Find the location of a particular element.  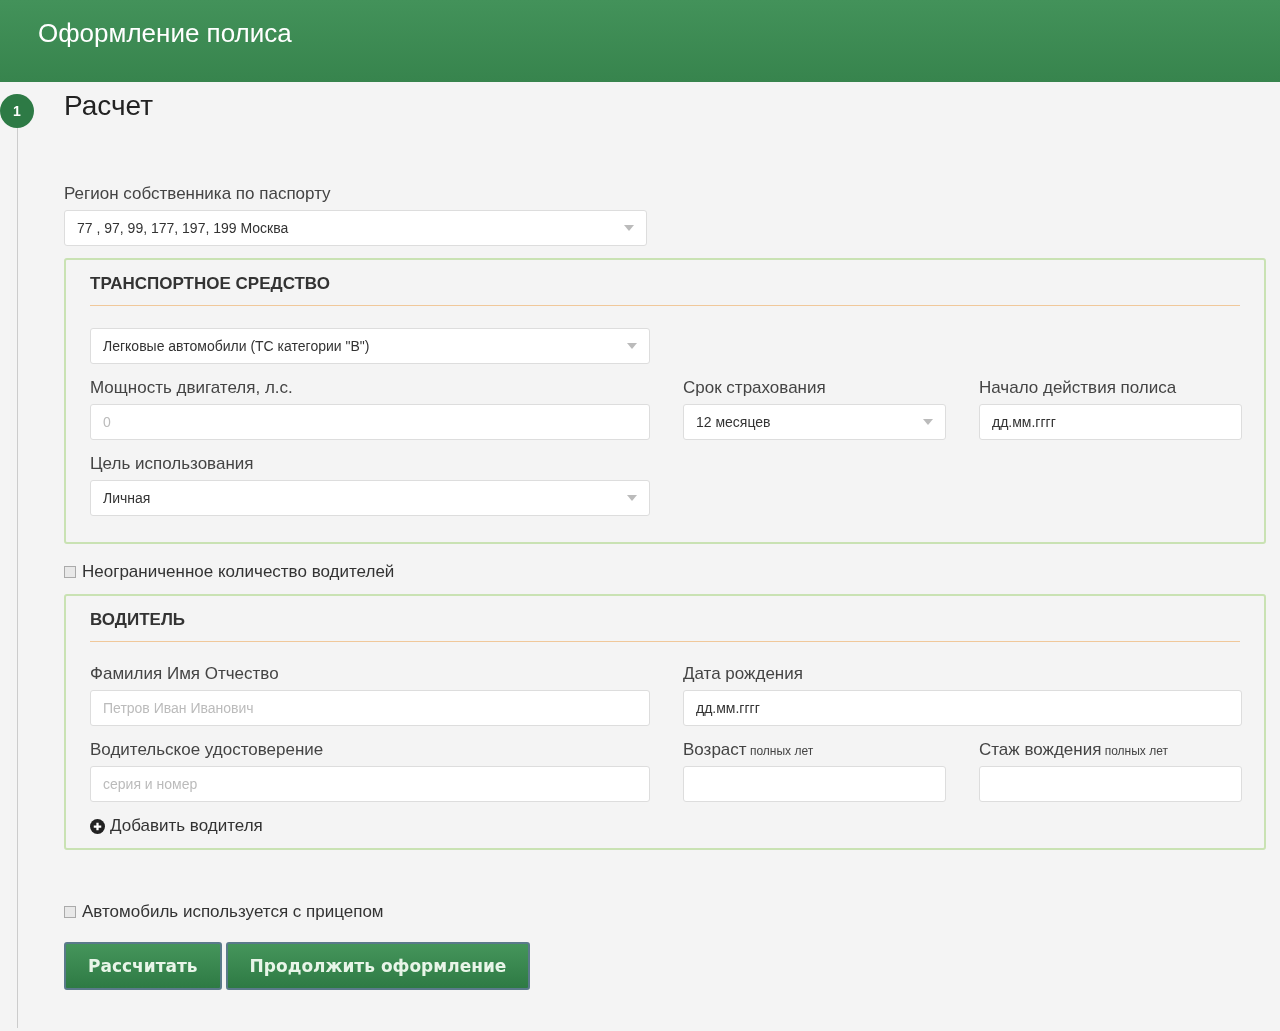

field-label: Возраст полных лет is located at coordinates (749, 750).